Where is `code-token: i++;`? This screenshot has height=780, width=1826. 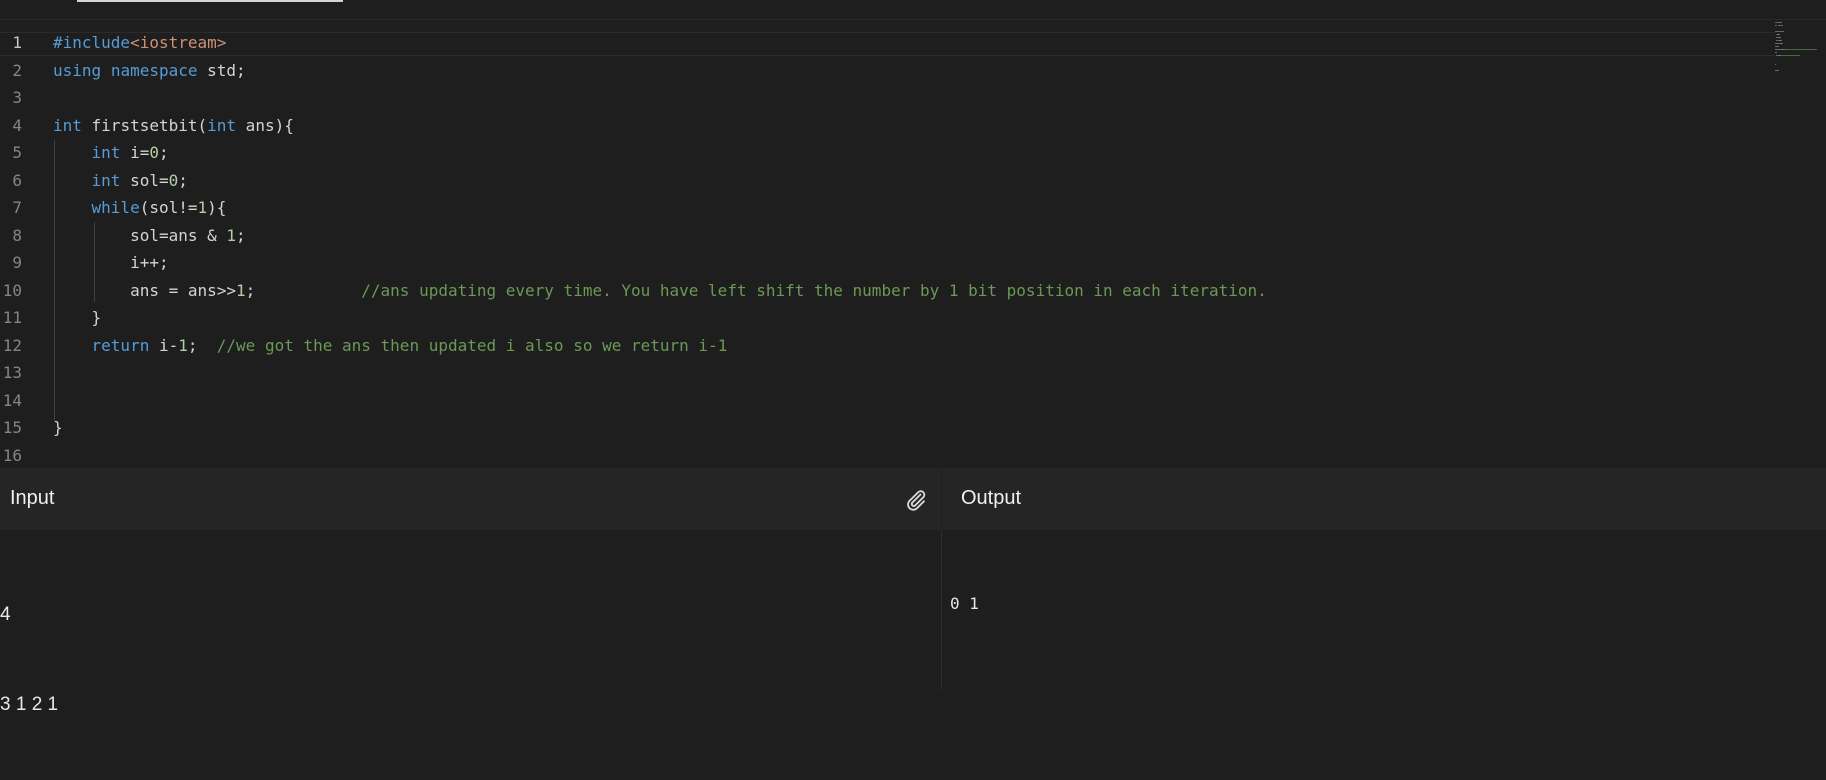 code-token: i++; is located at coordinates (111, 262).